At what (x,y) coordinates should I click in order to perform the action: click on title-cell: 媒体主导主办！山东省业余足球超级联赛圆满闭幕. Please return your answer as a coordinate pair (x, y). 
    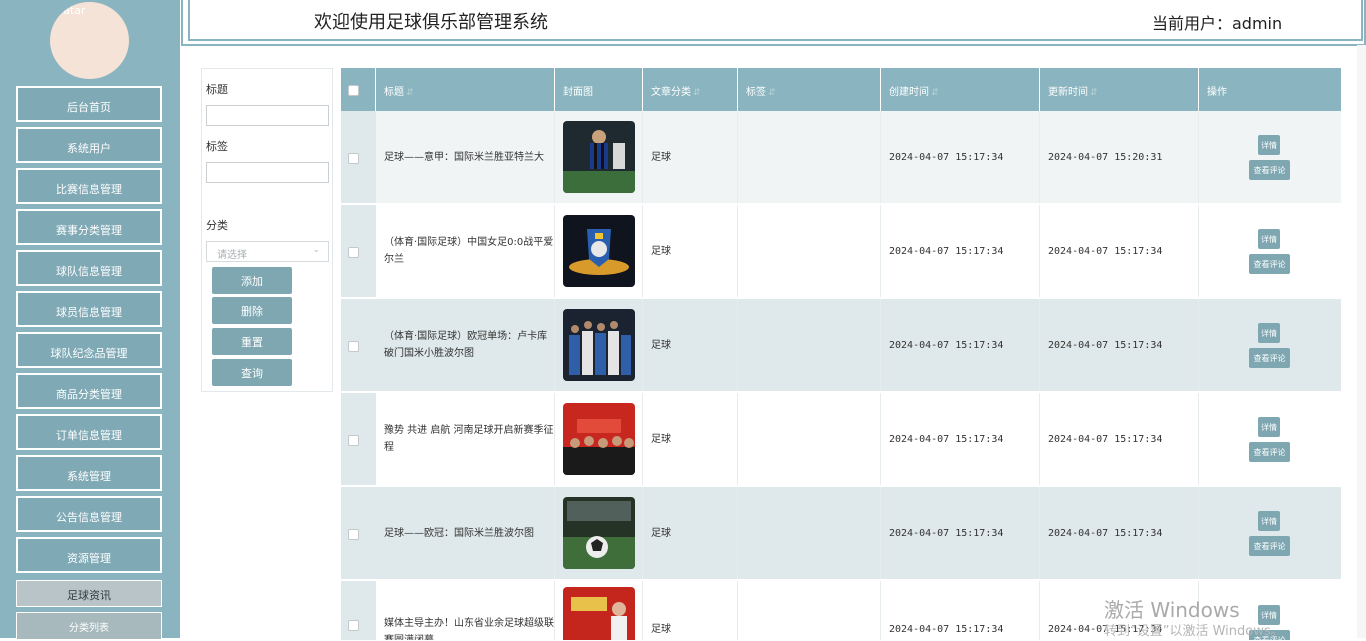
    Looking at the image, I should click on (465, 610).